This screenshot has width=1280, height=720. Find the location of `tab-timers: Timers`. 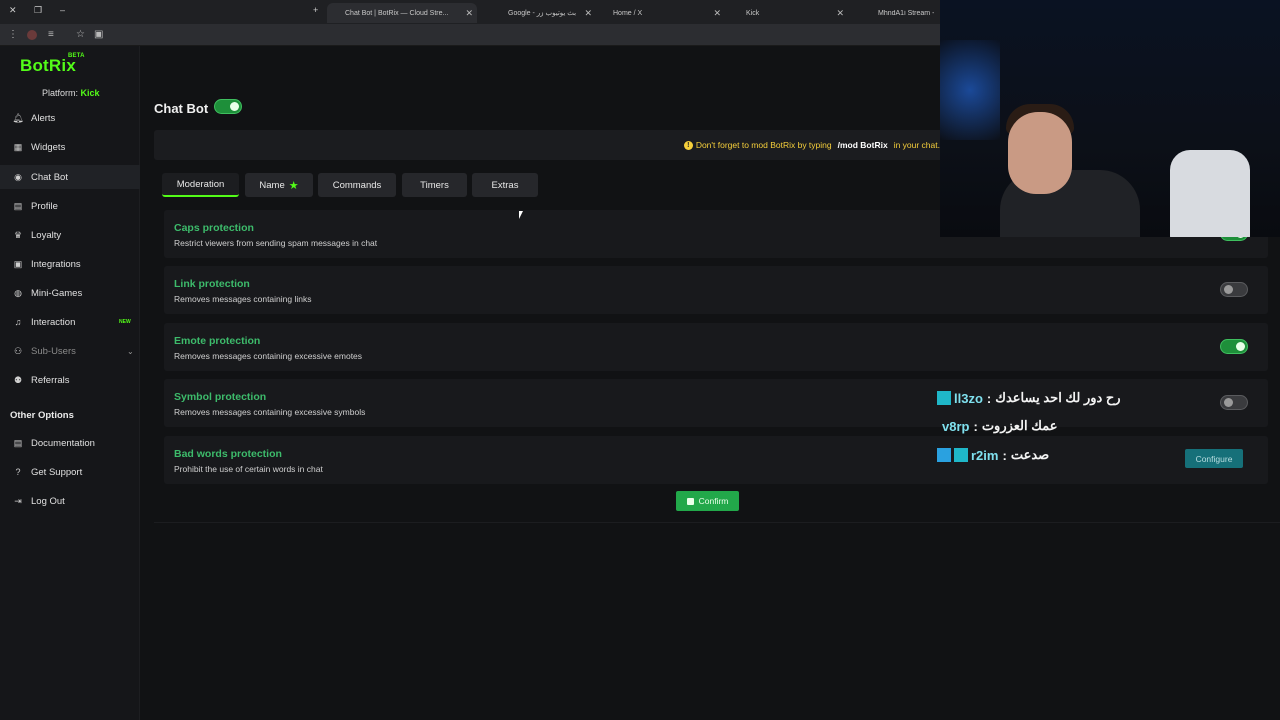

tab-timers: Timers is located at coordinates (434, 185).